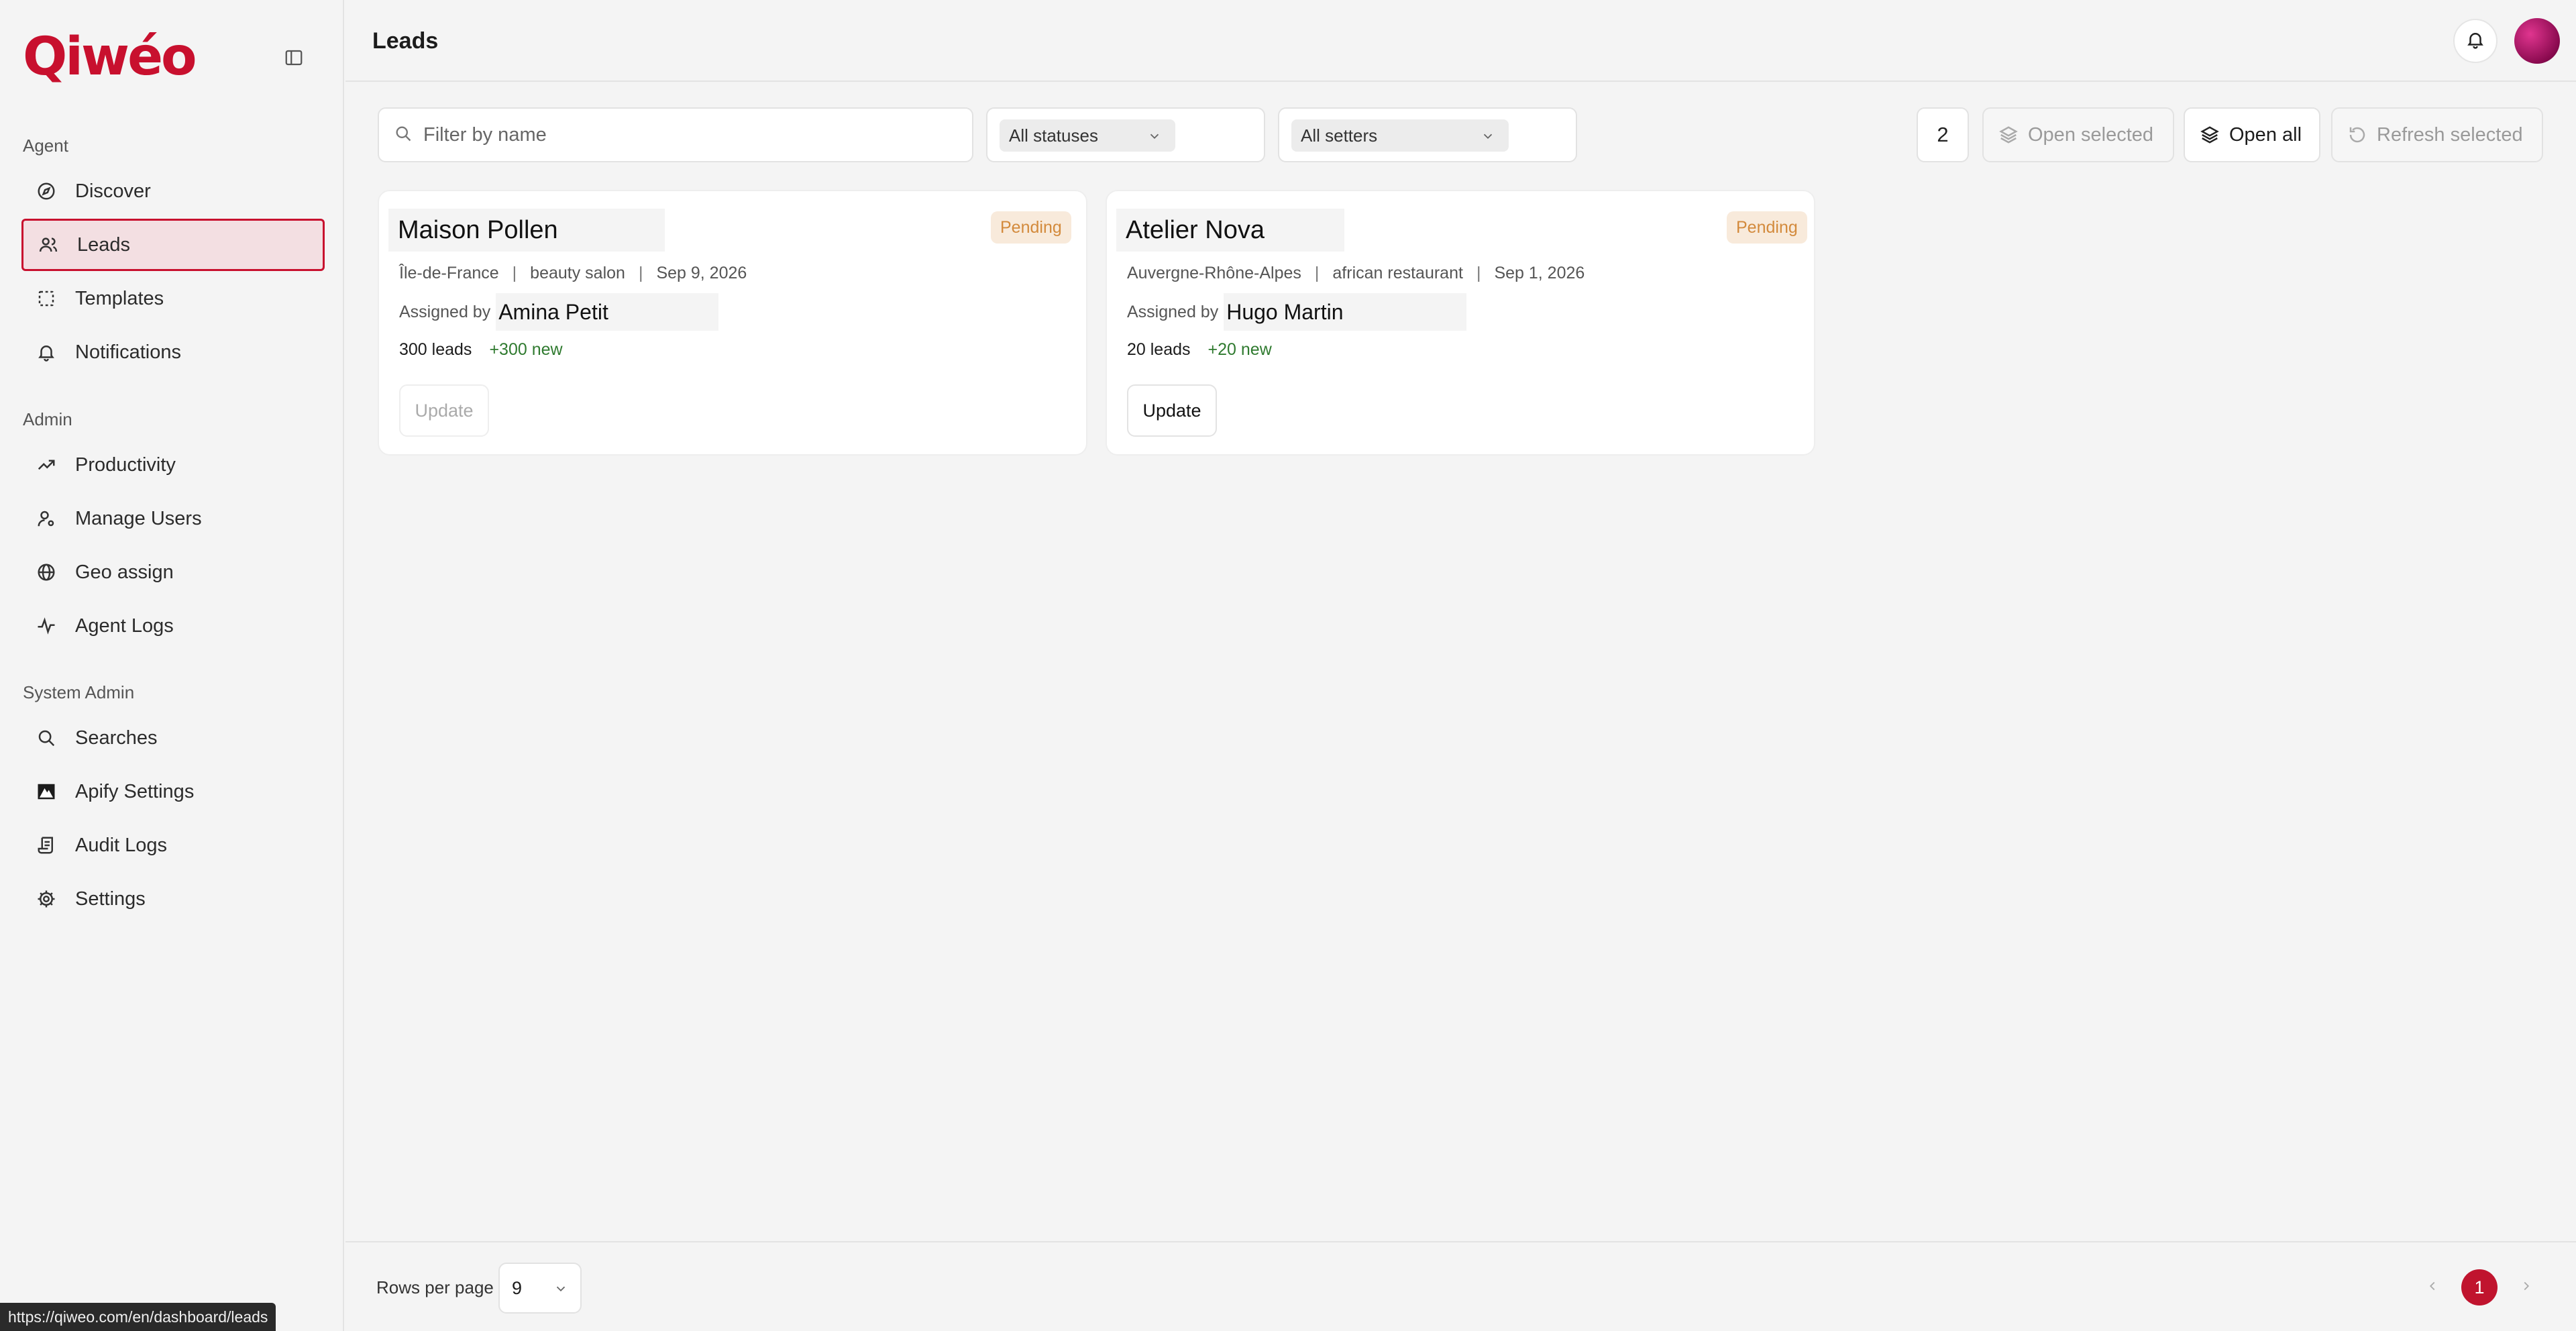  Describe the element at coordinates (116, 738) in the screenshot. I see `sidebar-item-label: Searches` at that location.